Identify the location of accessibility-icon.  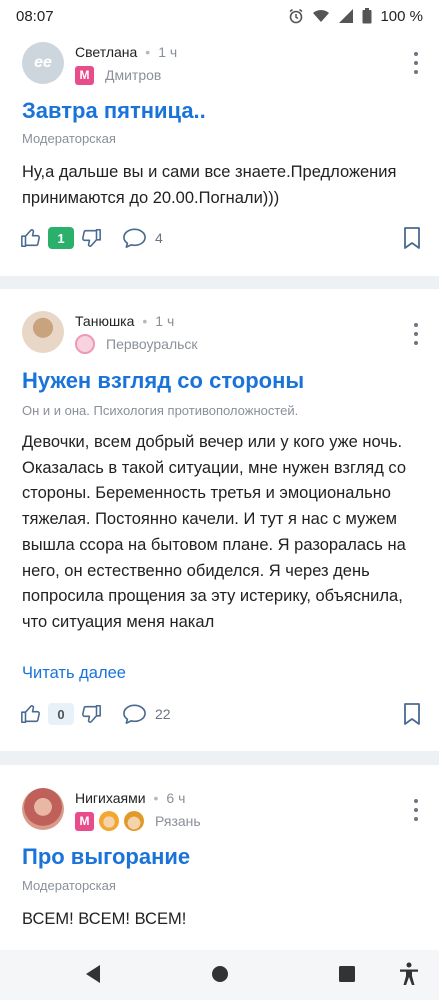
(409, 974).